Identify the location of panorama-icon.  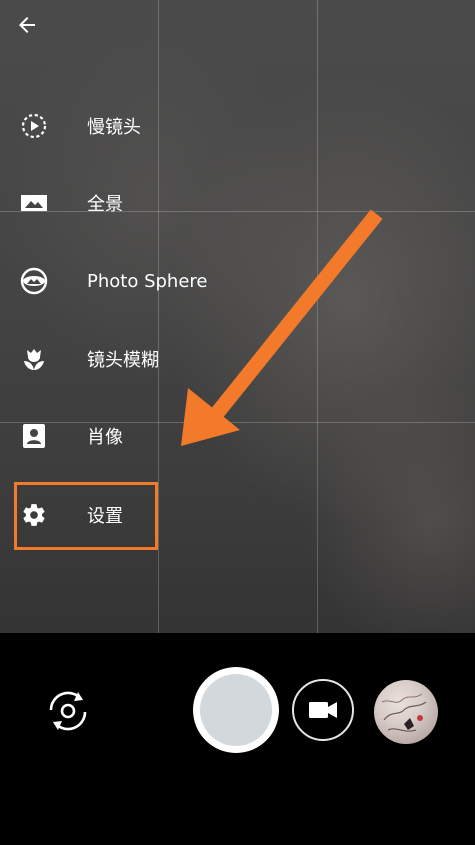
(34, 203).